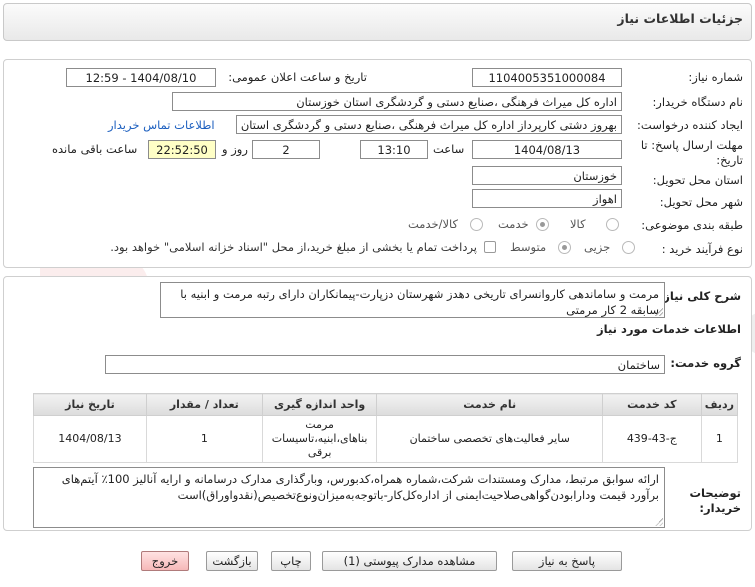 Image resolution: width=755 pixels, height=587 pixels. What do you see at coordinates (680, 18) in the screenshot?
I see `page-title: جزئیات اطلاعات نیاز` at bounding box center [680, 18].